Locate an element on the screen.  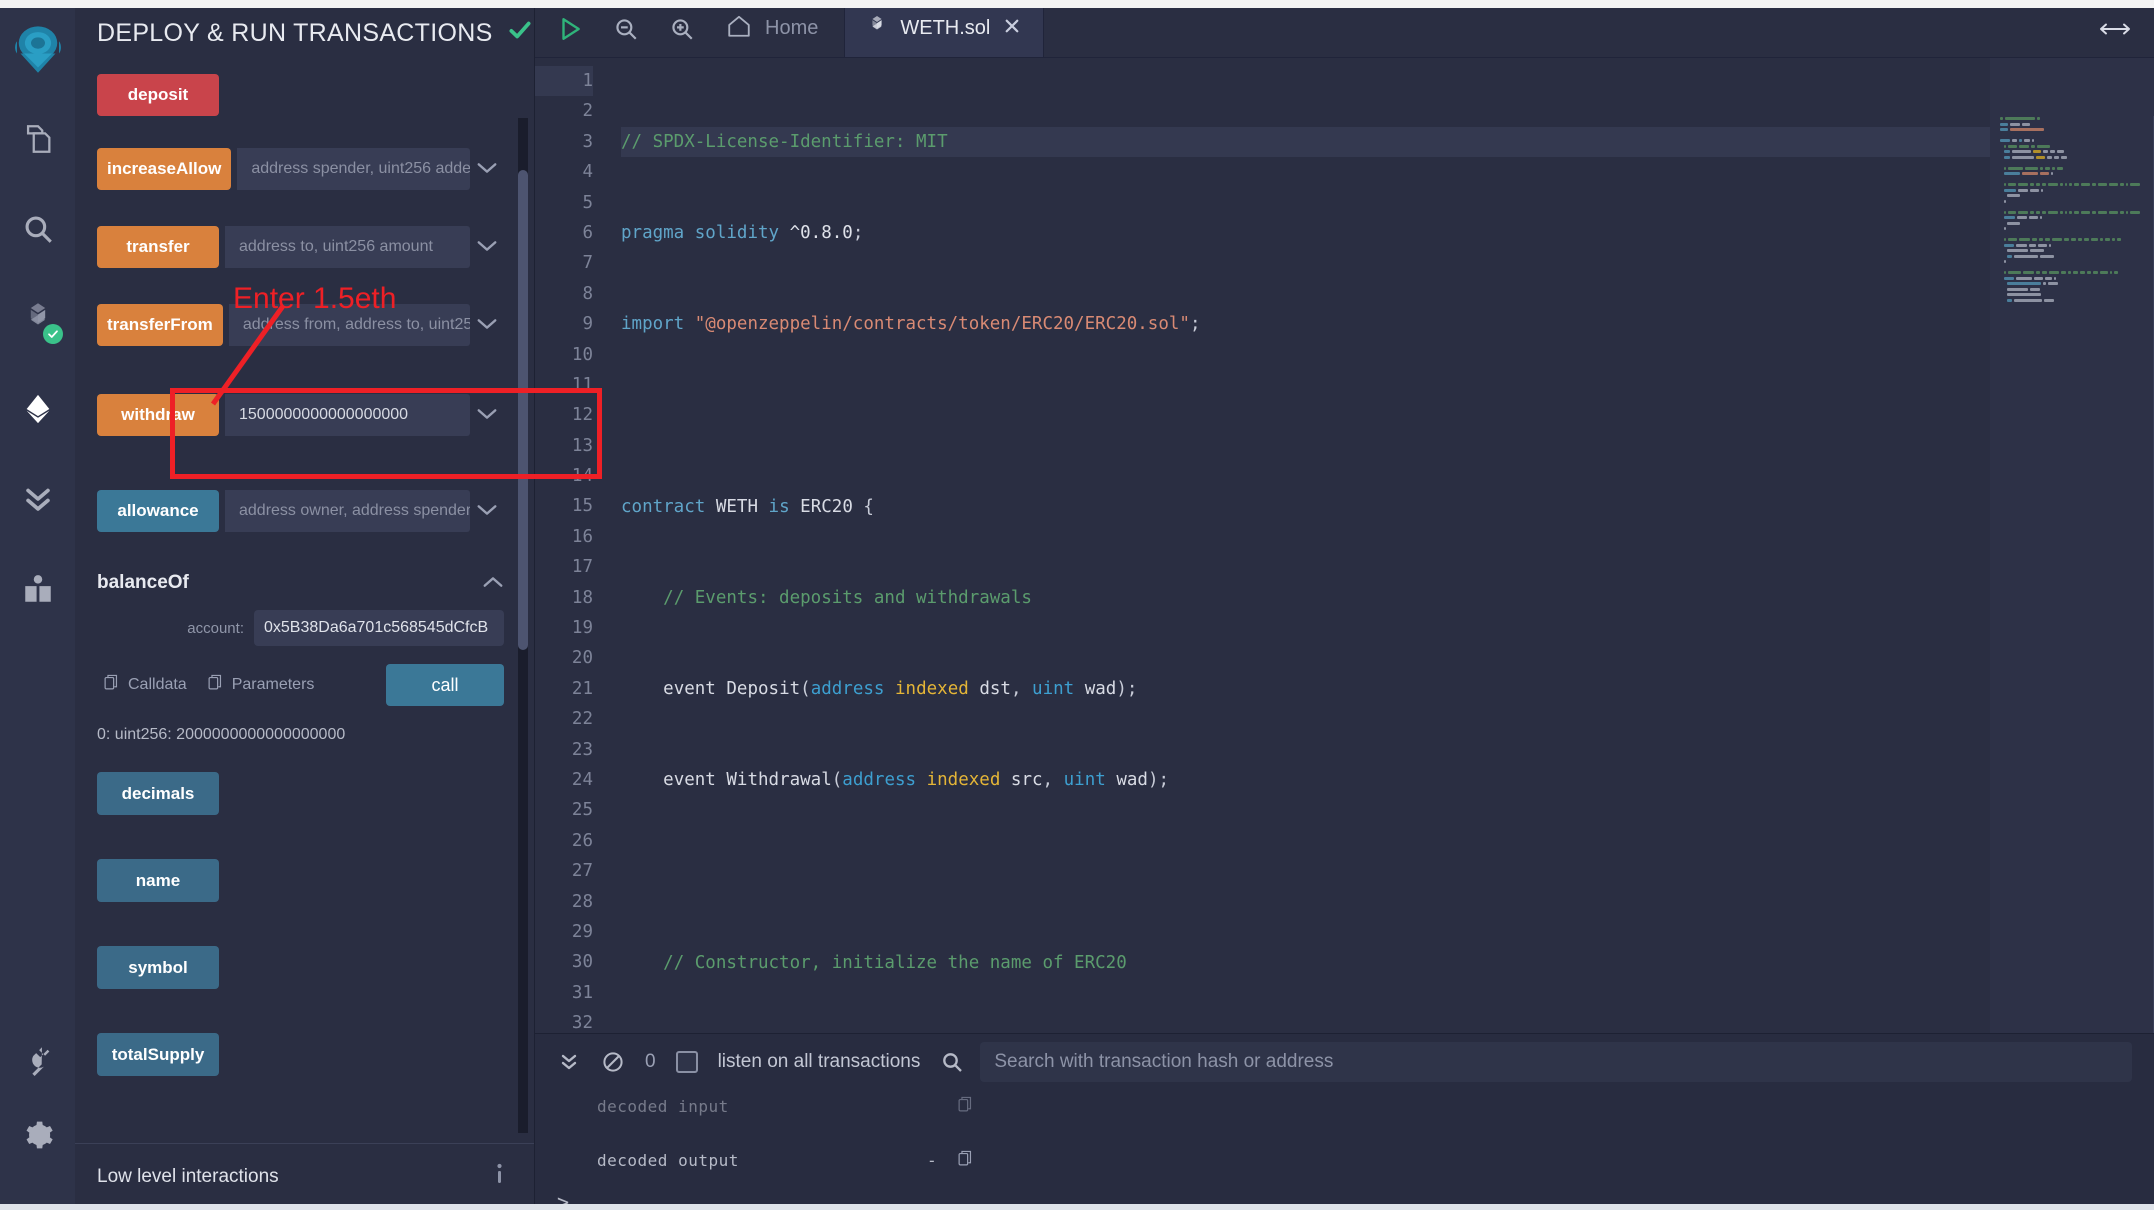
transferfrom-expand-icon is located at coordinates (487, 325).